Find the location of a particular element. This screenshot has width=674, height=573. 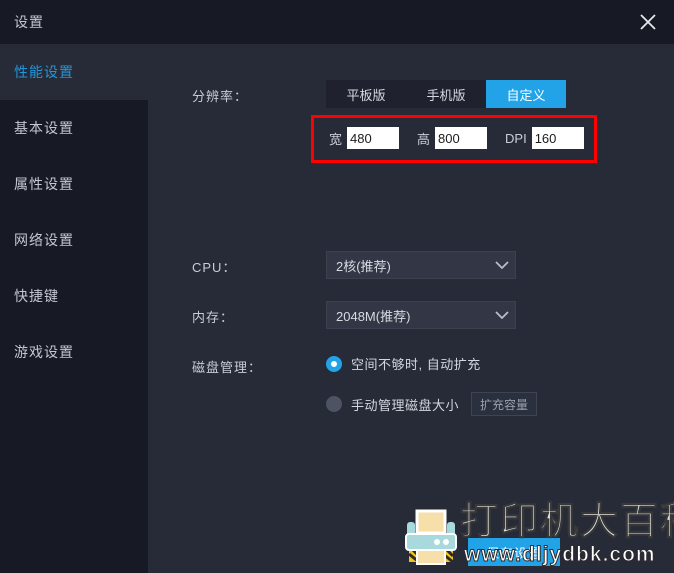

sidebar-item-performance: 性能设置 is located at coordinates (74, 72).